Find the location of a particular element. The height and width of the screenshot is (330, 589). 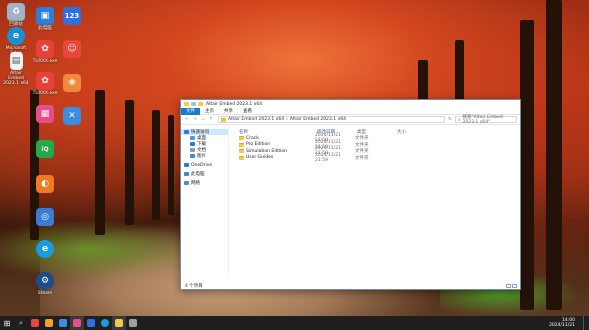

file-name: Pro Edition is located at coordinates (258, 145).